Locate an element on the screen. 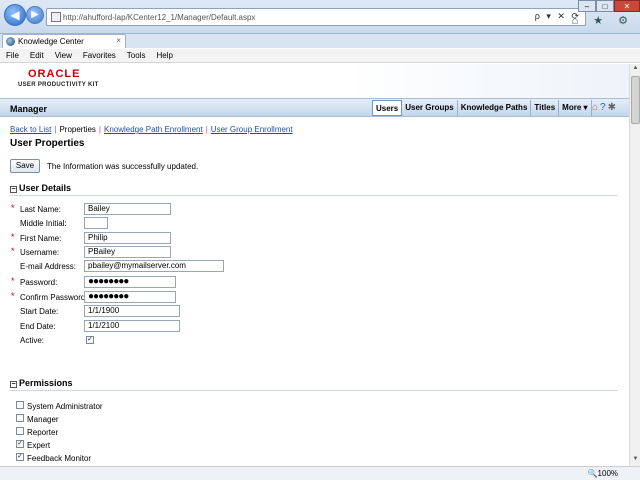  last-name-label: Last Name: is located at coordinates (40, 209).